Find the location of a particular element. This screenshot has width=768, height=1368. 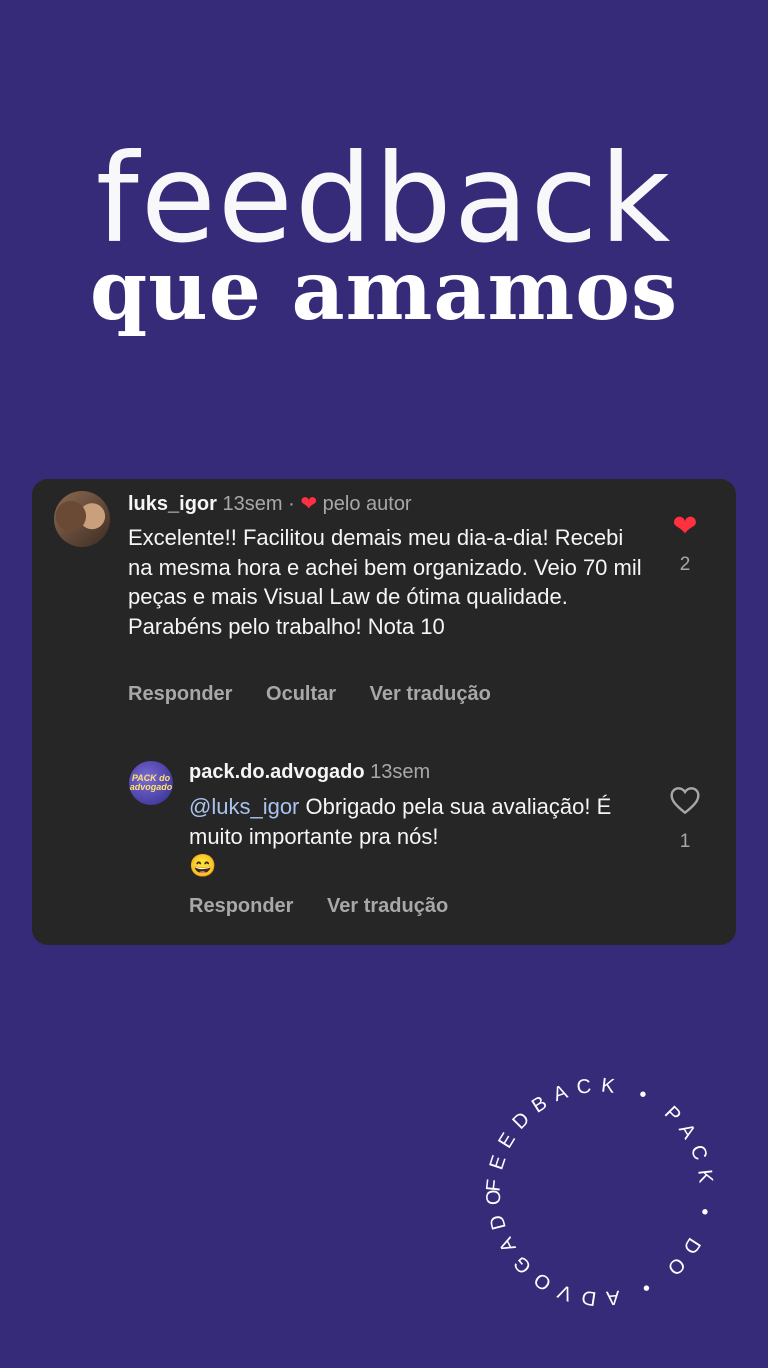

heart-icon: ❤ is located at coordinates (309, 504).